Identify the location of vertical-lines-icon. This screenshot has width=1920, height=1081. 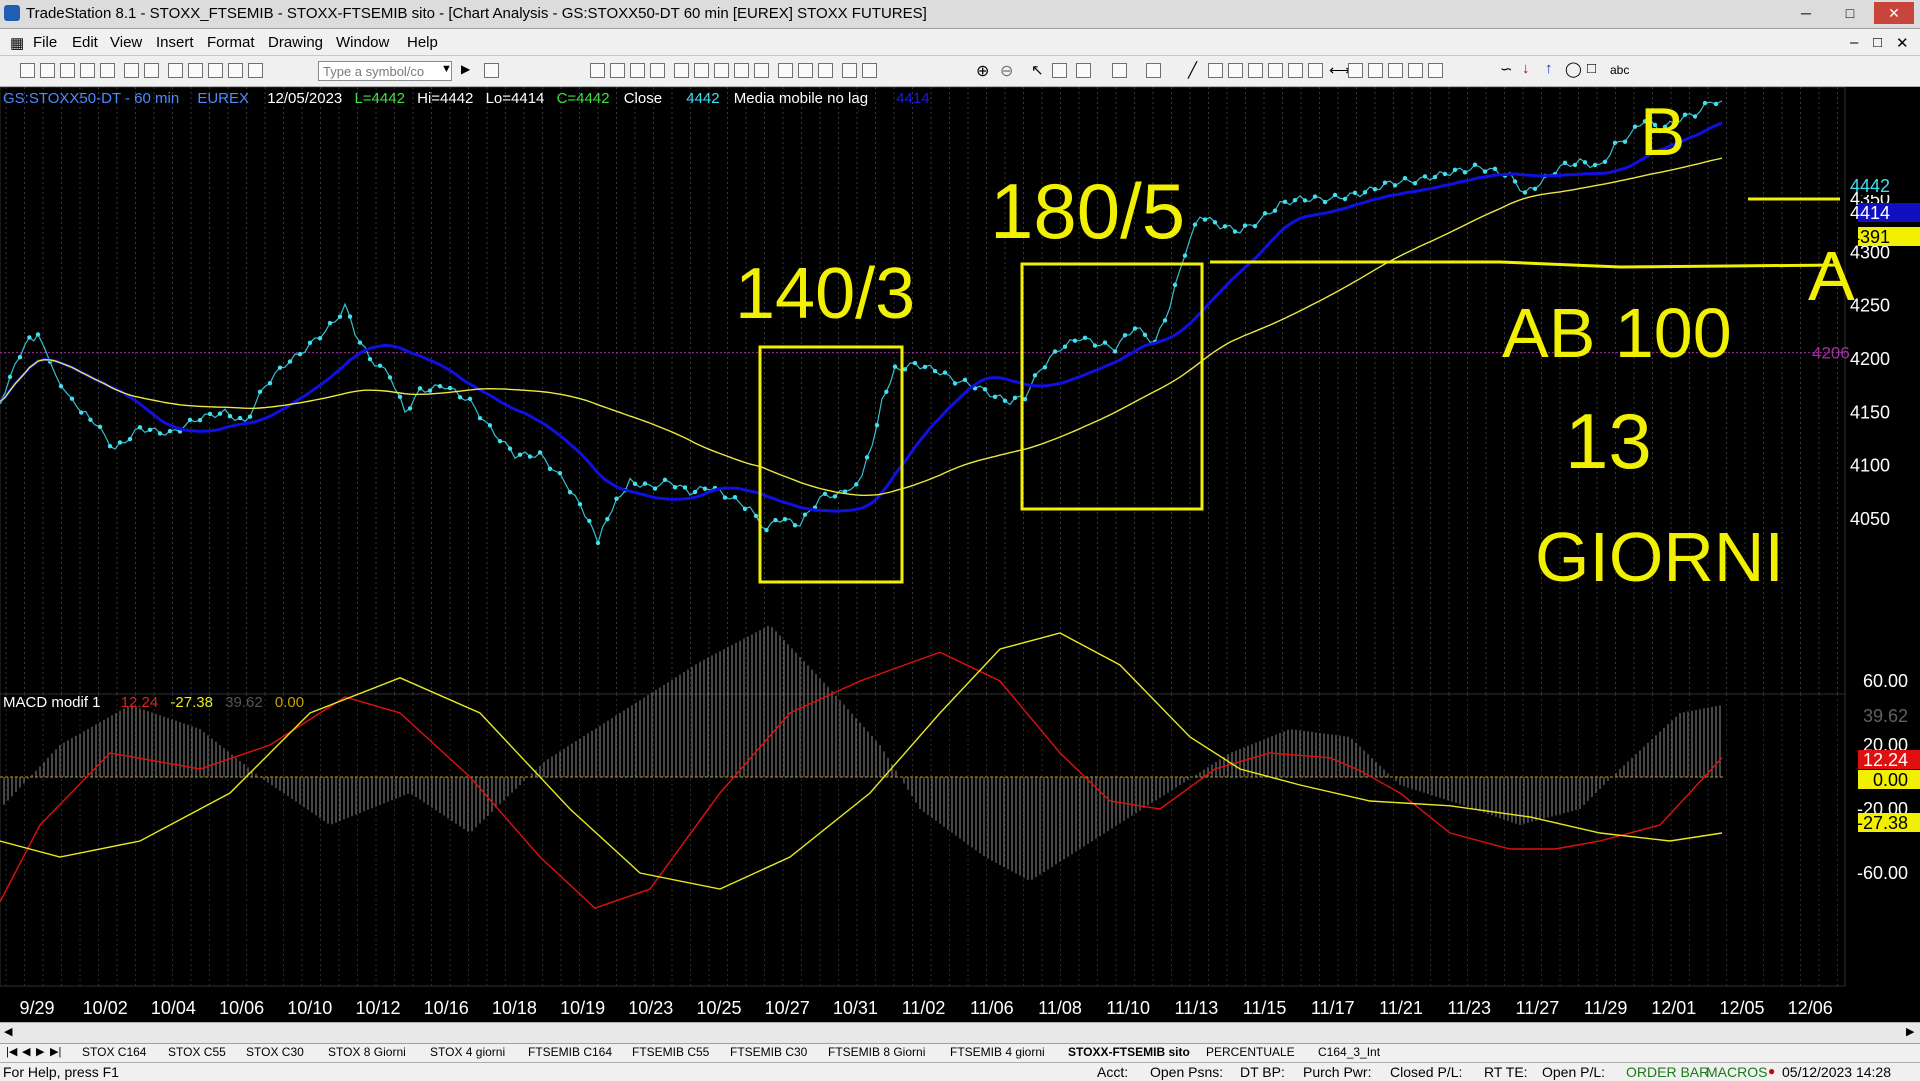
(1215, 70).